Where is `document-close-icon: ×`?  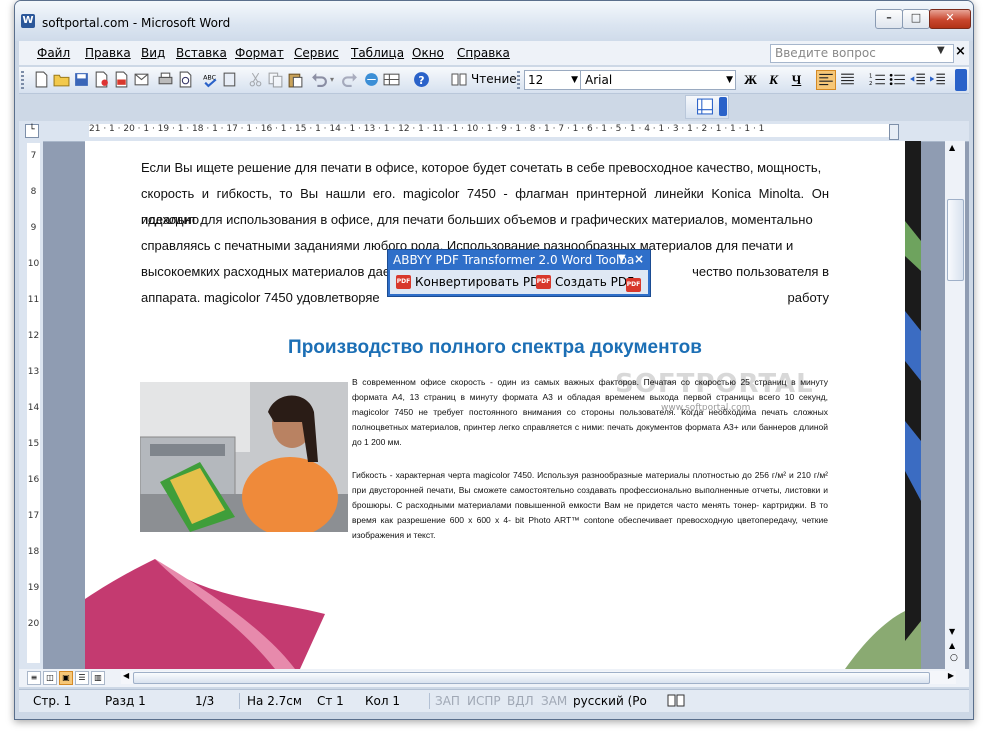 document-close-icon: × is located at coordinates (960, 51).